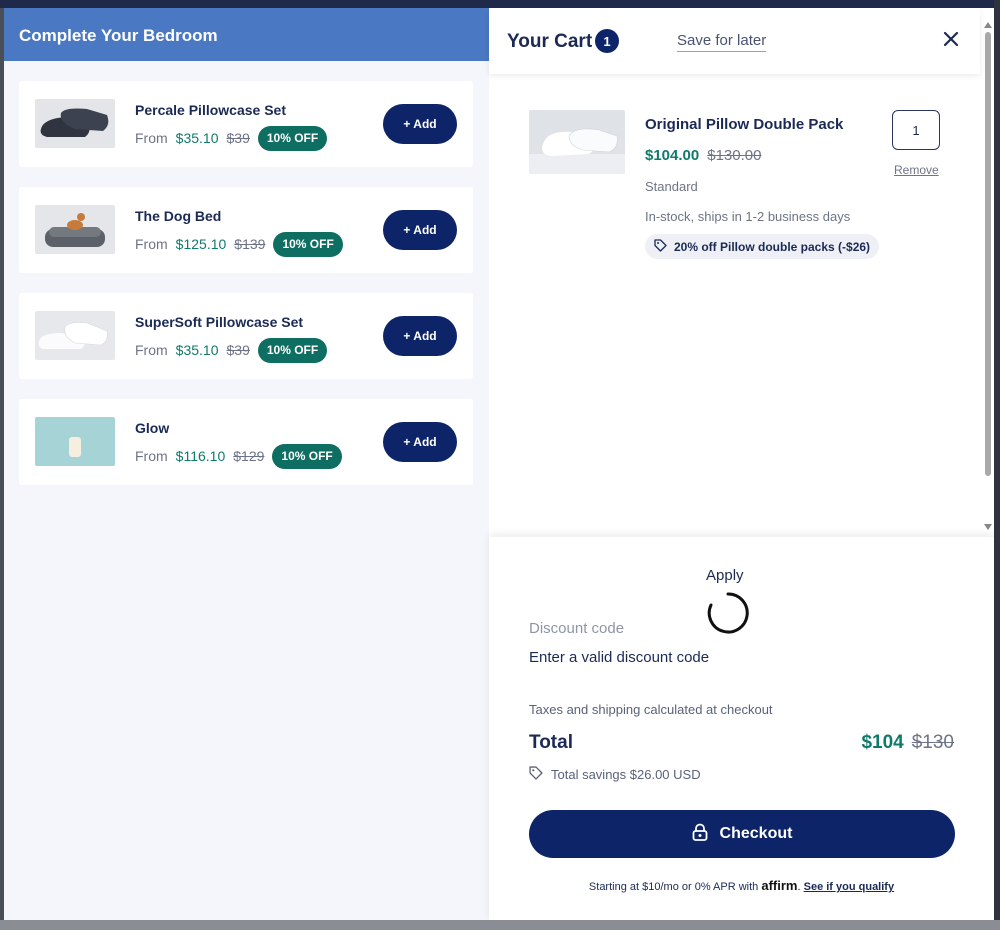 Image resolution: width=1000 pixels, height=930 pixels. What do you see at coordinates (672, 155) in the screenshot?
I see `cart-item-sale-price: $104.00` at bounding box center [672, 155].